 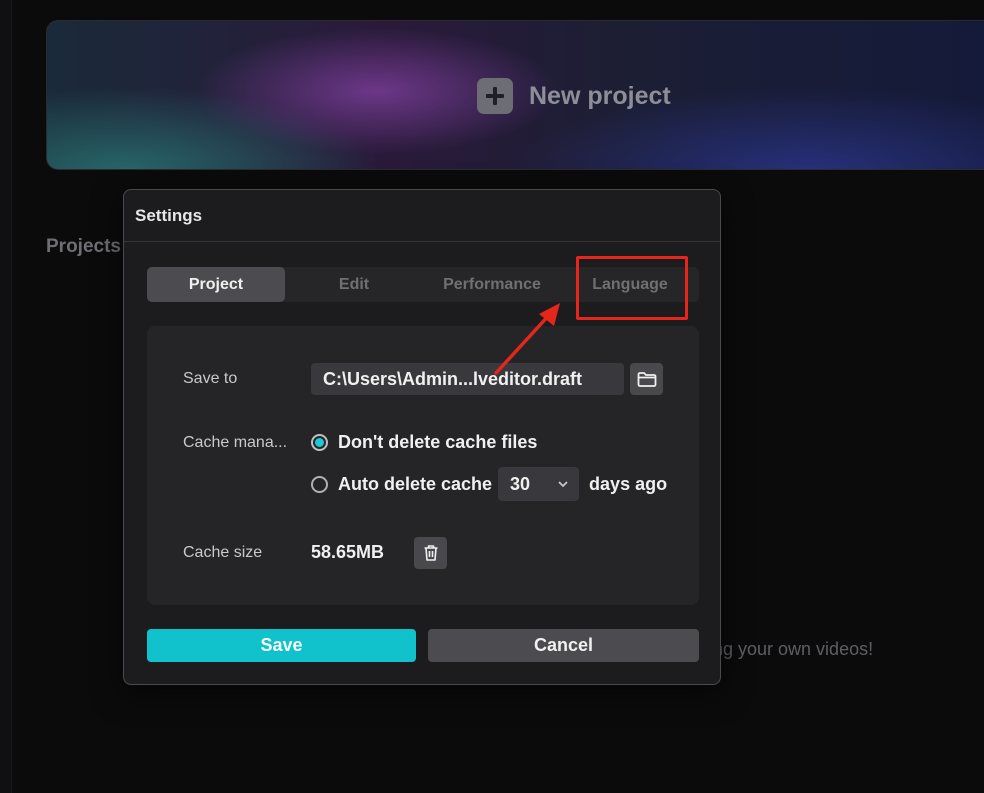 What do you see at coordinates (348, 552) in the screenshot?
I see `cache-size-value: 58.65MB` at bounding box center [348, 552].